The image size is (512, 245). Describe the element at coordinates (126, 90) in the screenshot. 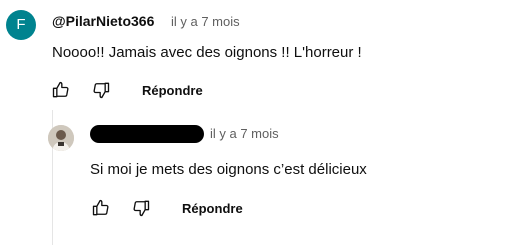

I see `comment-actions: Répondre` at that location.